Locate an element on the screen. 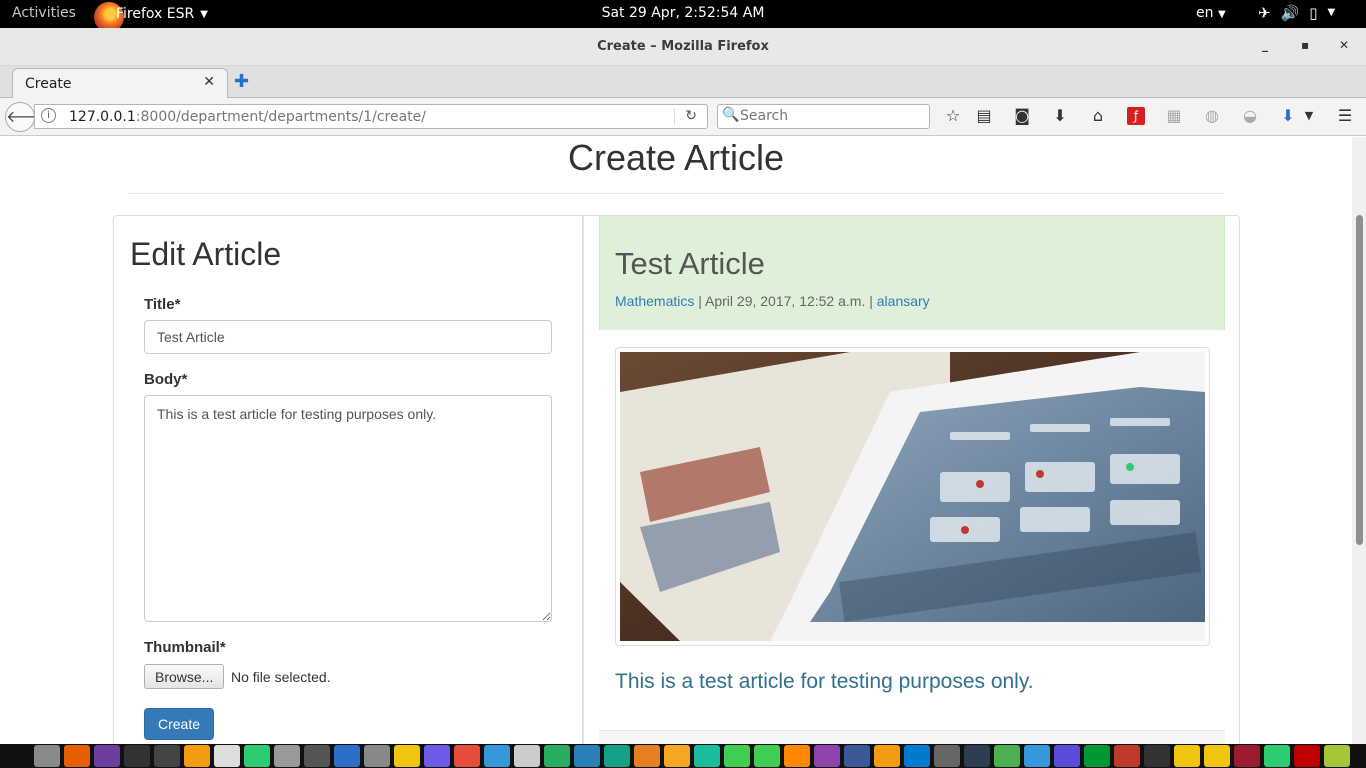 This screenshot has width=1366, height=768. tex-icon is located at coordinates (947, 756).